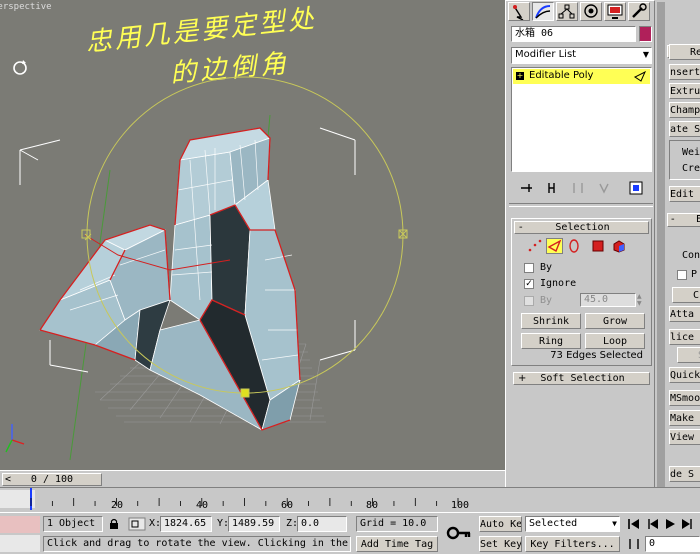 Image resolution: width=700 pixels, height=554 pixels. Describe the element at coordinates (553, 523) in the screenshot. I see `key-selection-value: Selected` at that location.